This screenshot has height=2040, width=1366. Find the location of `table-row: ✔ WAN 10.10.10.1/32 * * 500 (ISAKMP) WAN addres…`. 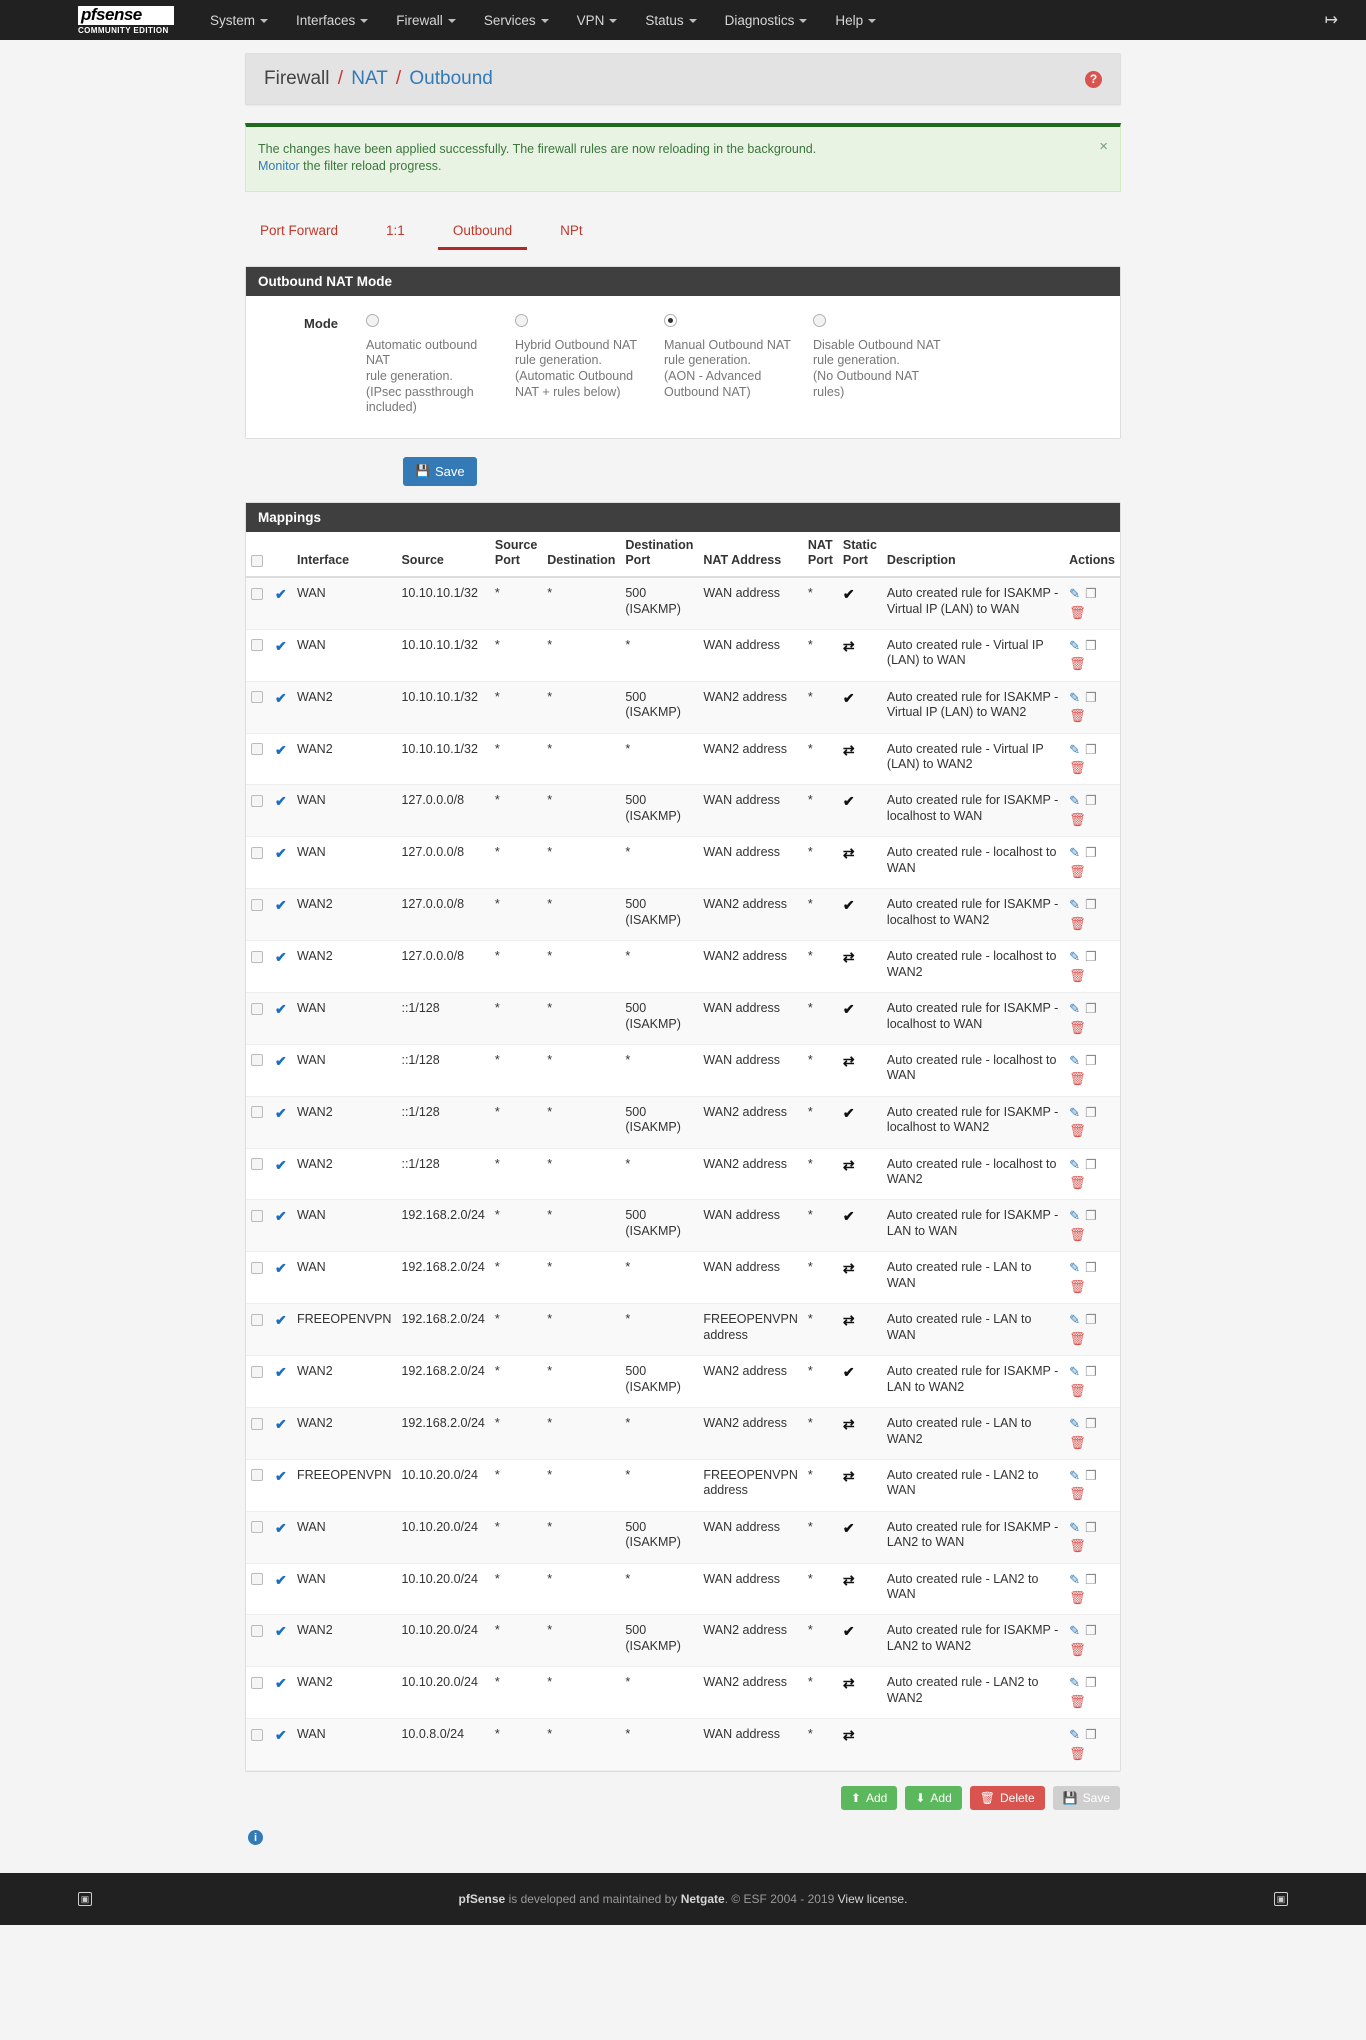

table-row: ✔ WAN 10.10.10.1/32 * * 500 (ISAKMP) WAN addres… is located at coordinates (683, 603).